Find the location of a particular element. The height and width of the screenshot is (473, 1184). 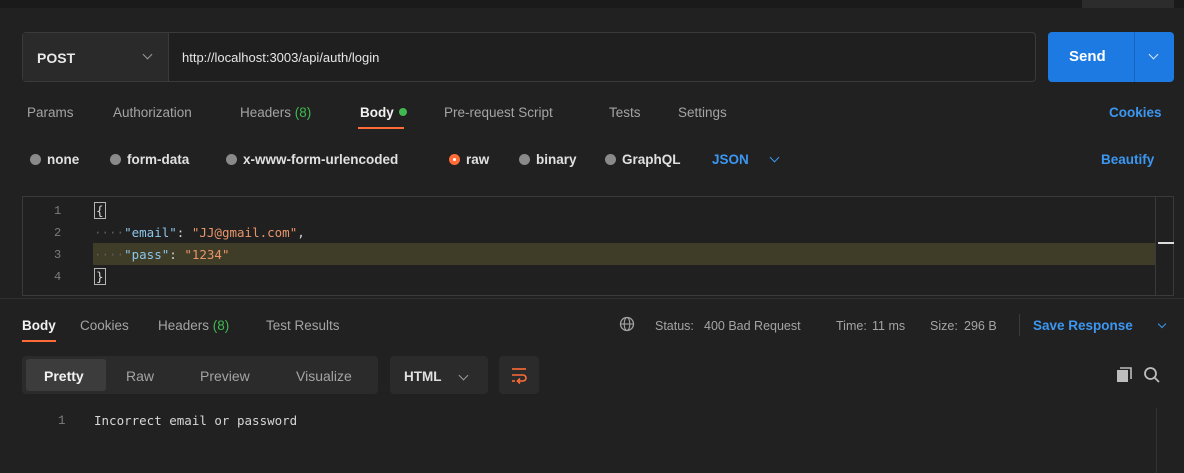

tab-pre-request-script: Pre-request Script is located at coordinates (498, 112).